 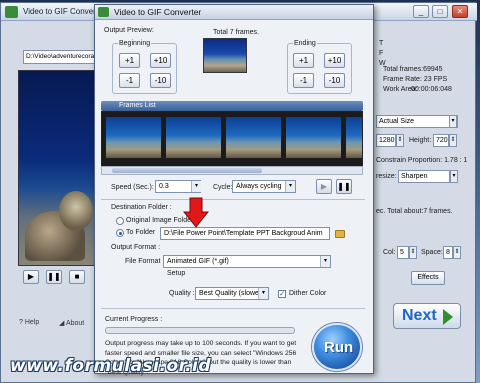 I want to click on pause-button: ❚❚, so click(x=54, y=277).